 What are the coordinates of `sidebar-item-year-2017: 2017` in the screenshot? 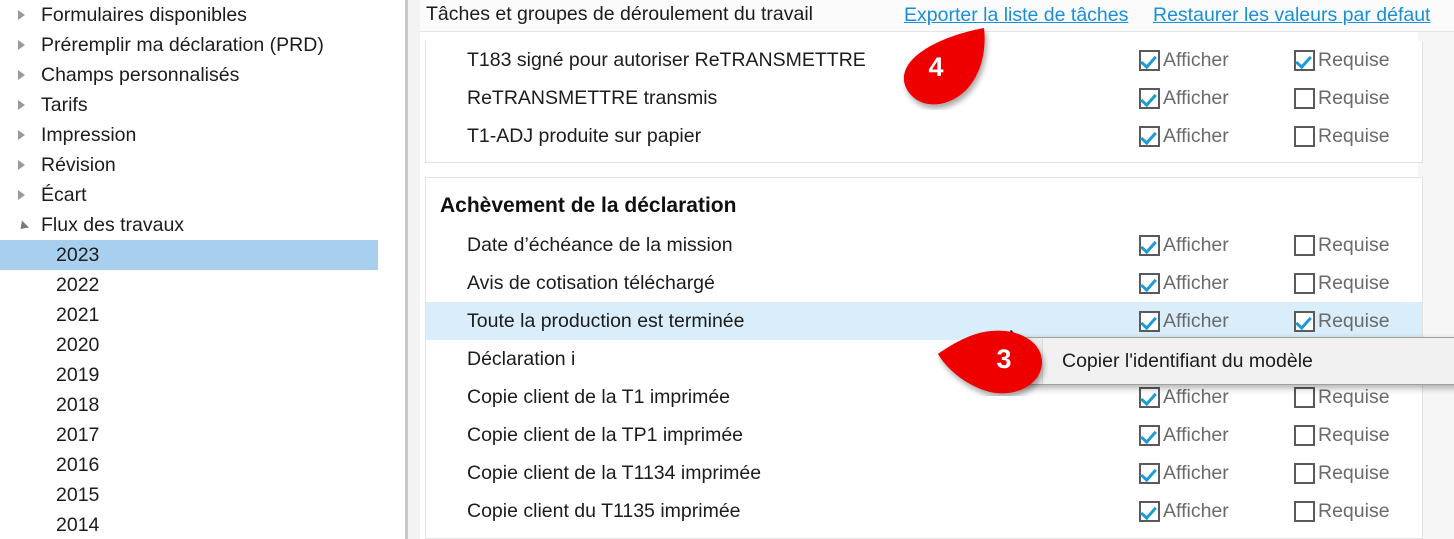 It's located at (200, 435).